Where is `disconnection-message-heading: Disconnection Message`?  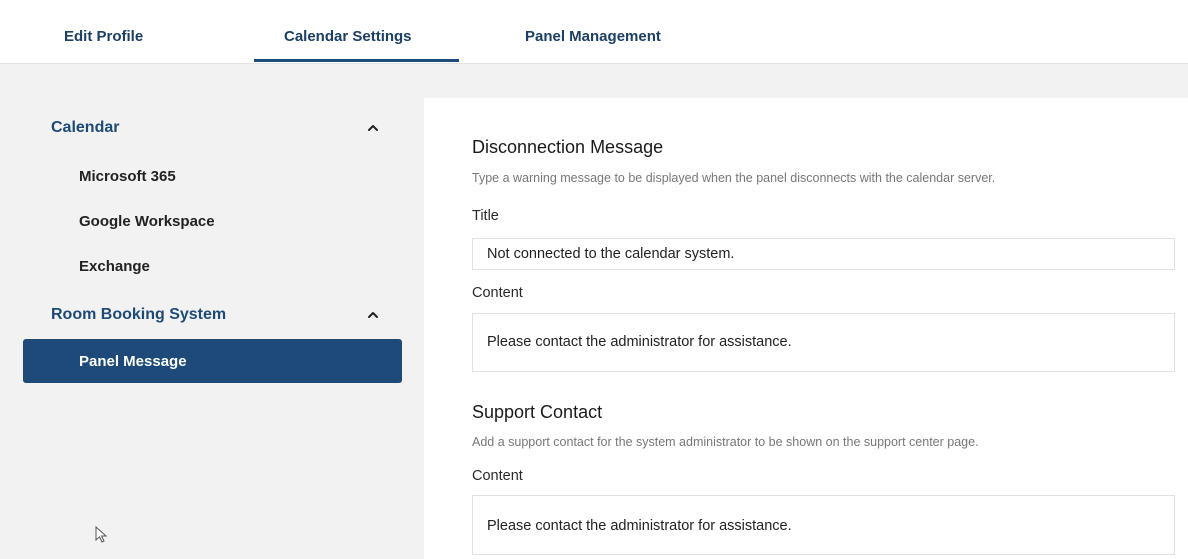 disconnection-message-heading: Disconnection Message is located at coordinates (568, 147).